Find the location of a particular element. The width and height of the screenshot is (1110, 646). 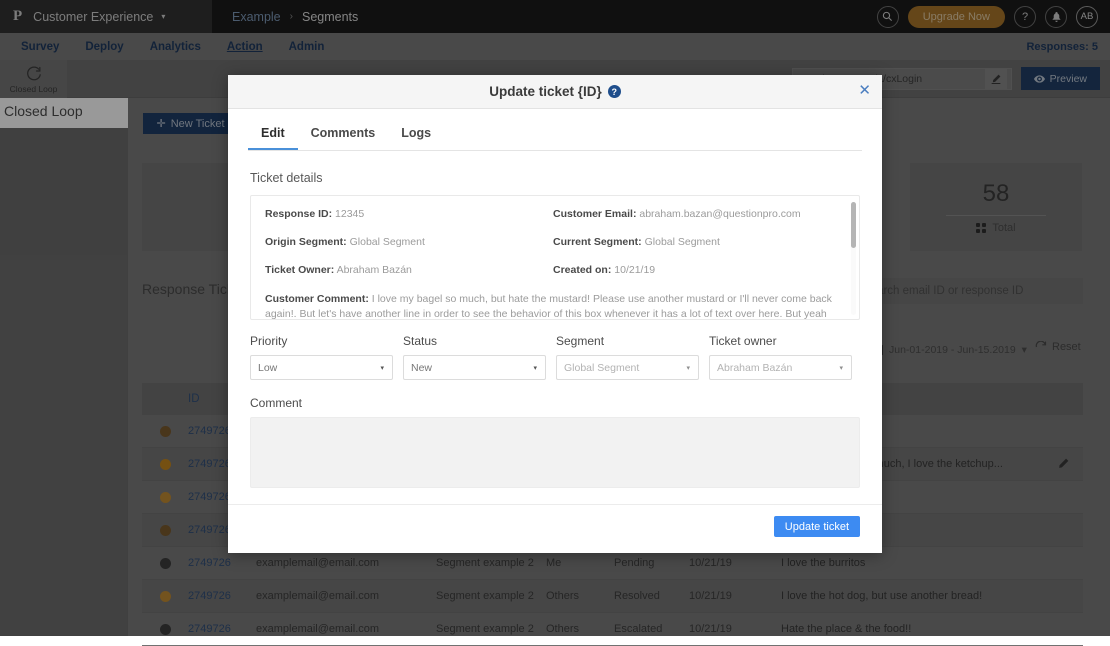

ticket-owner-field: Ticket owner Abraham Bazán ▾ is located at coordinates (785, 357).